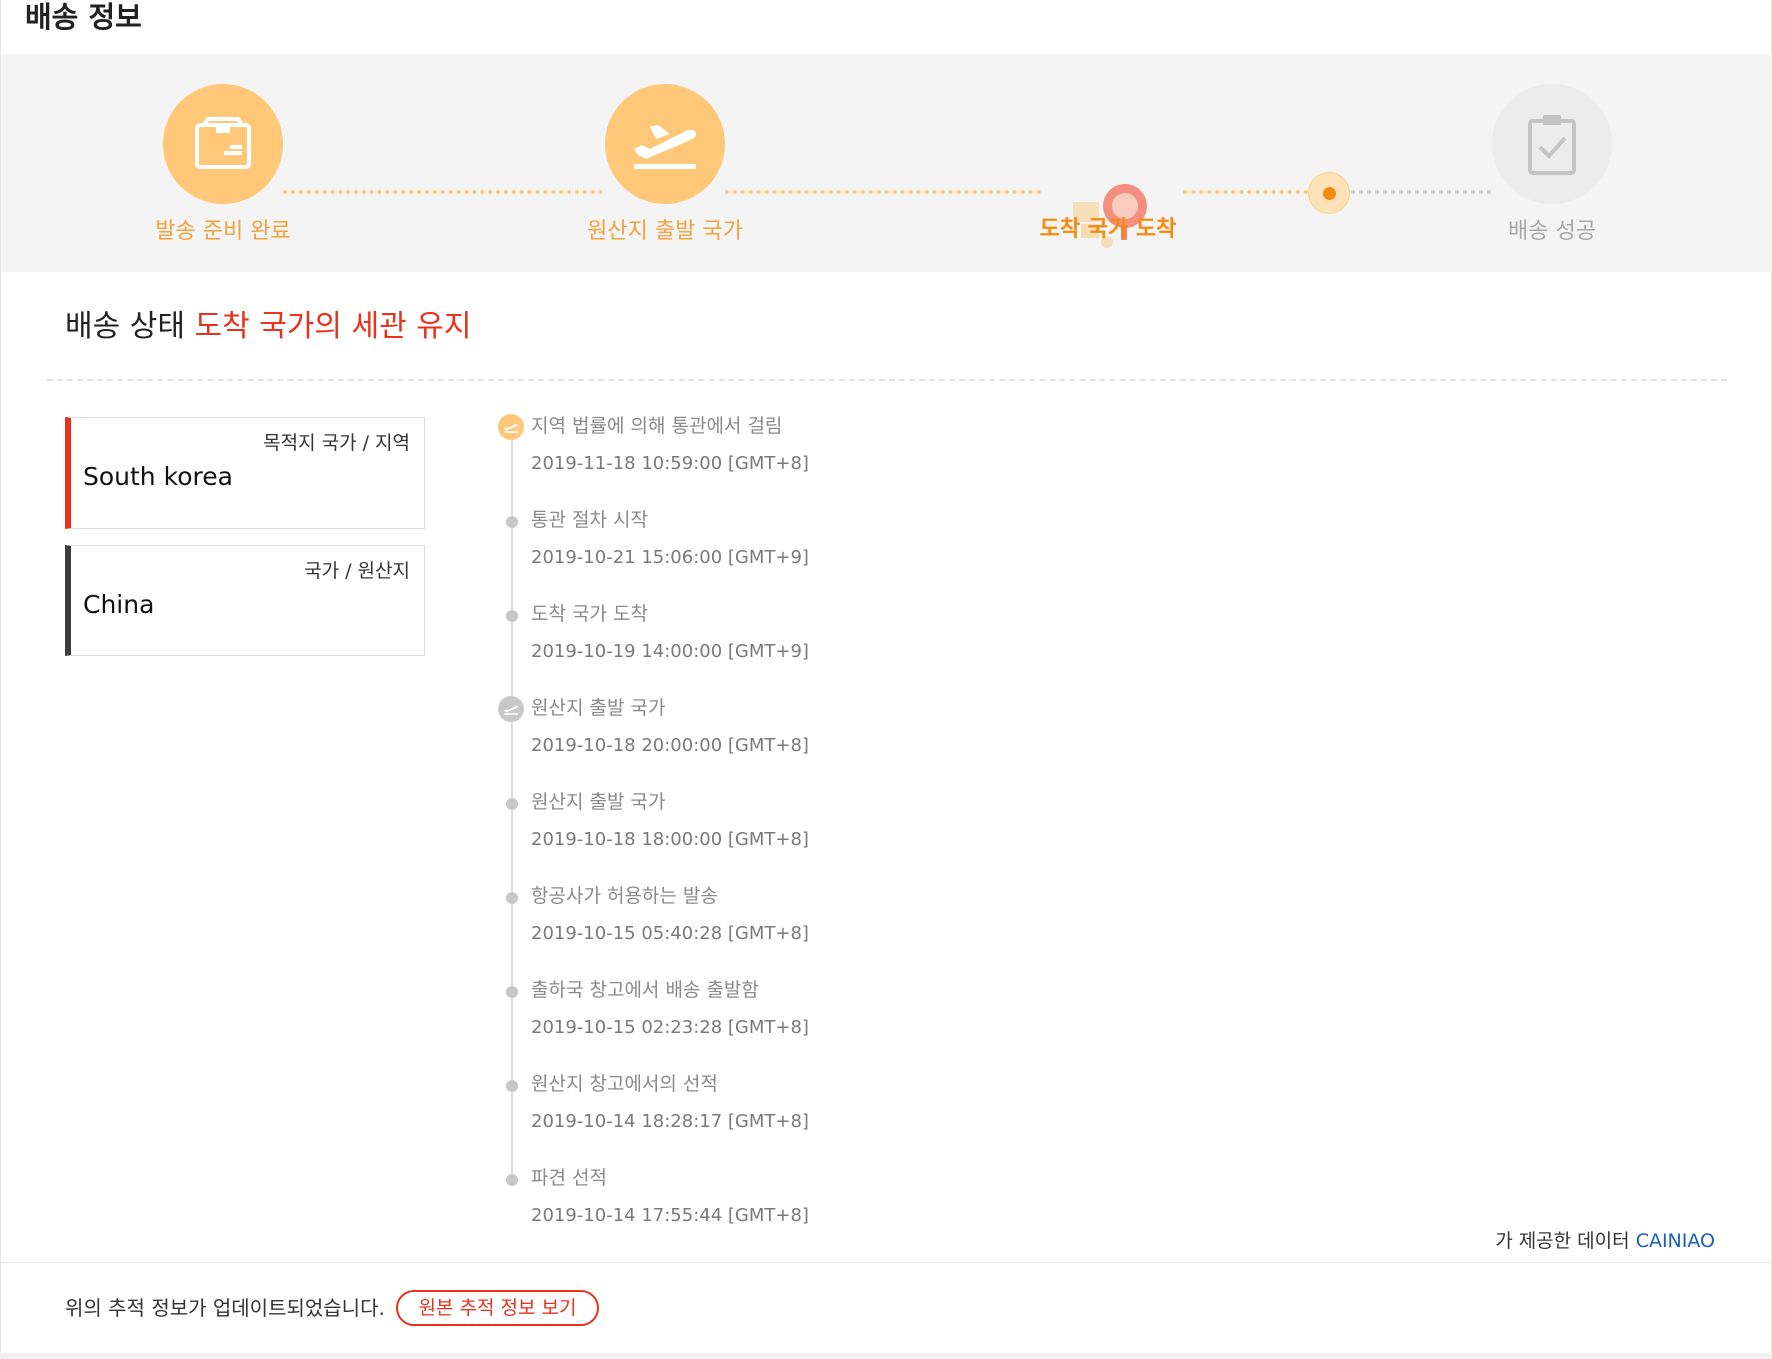  Describe the element at coordinates (670, 651) in the screenshot. I see `event-time: 2019-10-19 14:00:00 [GMT+9]` at that location.